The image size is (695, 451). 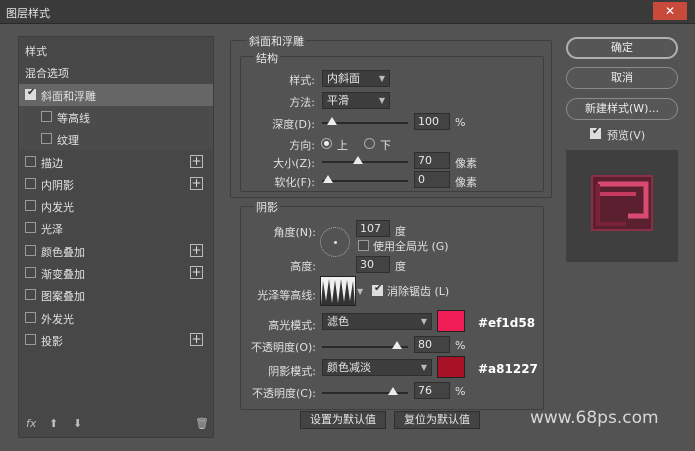 I want to click on direction-up-label: 上, so click(x=342, y=145).